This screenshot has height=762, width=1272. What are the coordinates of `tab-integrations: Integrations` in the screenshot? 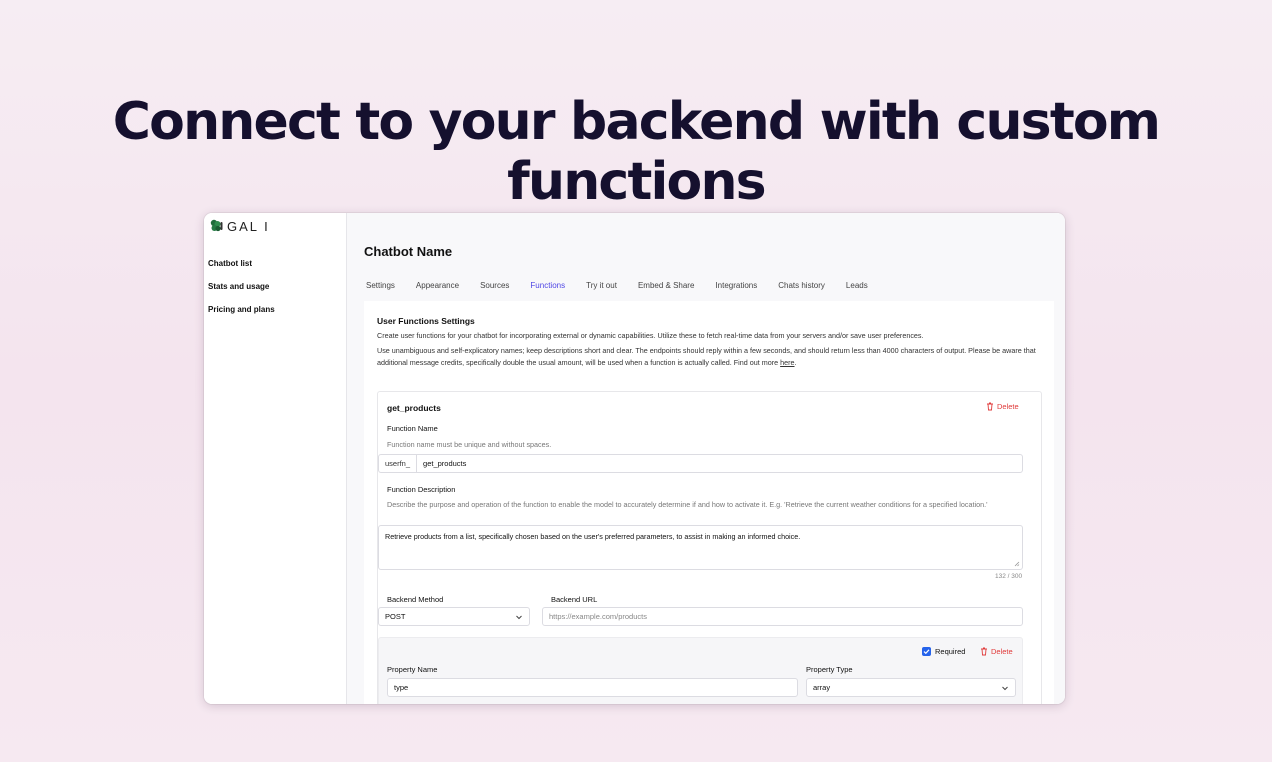 It's located at (736, 285).